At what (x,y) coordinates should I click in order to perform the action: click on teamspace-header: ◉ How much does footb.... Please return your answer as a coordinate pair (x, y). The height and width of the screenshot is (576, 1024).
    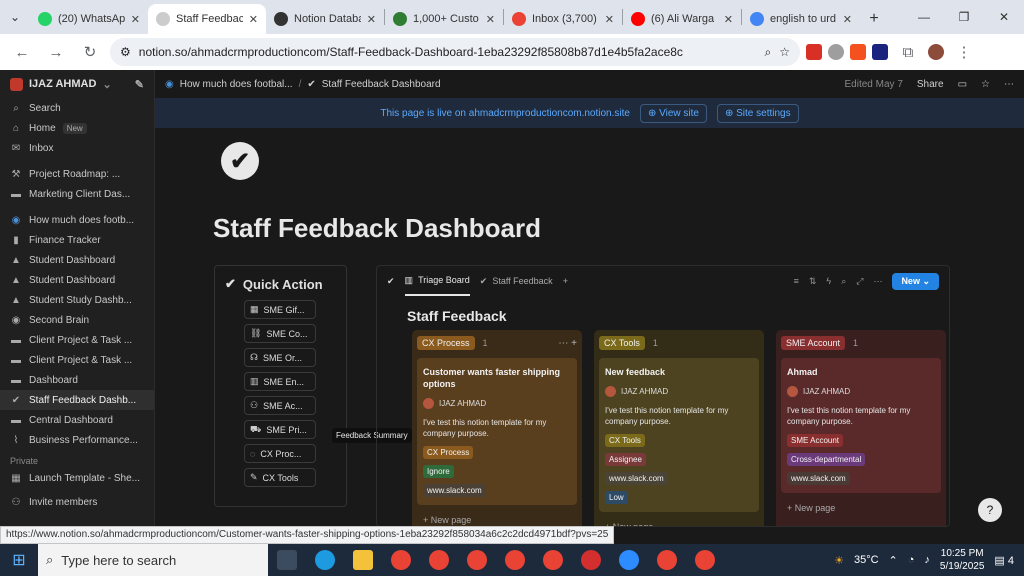
    Looking at the image, I should click on (77, 220).